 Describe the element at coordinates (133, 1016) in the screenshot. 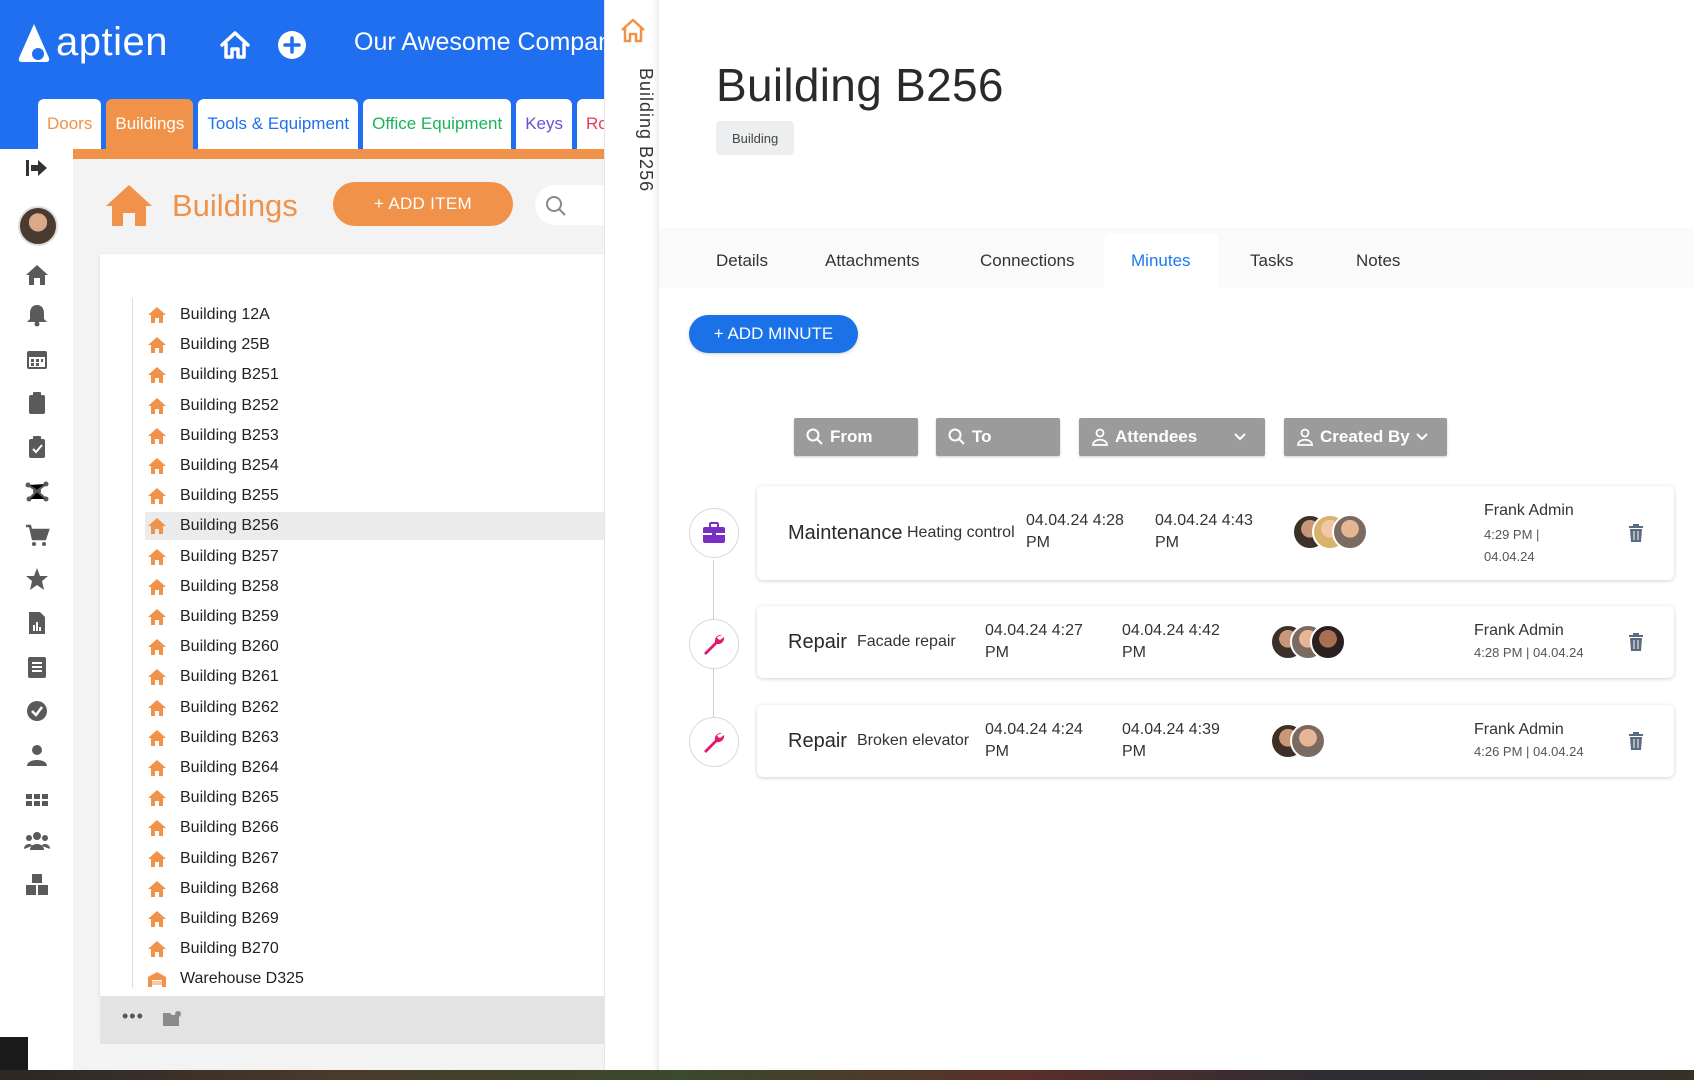

I see `more-options-icon: •••` at that location.